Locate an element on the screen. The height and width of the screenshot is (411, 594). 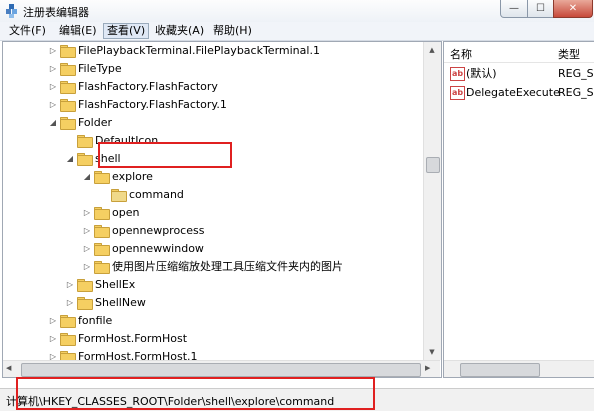
menu-bar: 文件(F) 编辑(E) 查看(V) 收藏夹(A) 帮助(H) is located at coordinates (297, 31).